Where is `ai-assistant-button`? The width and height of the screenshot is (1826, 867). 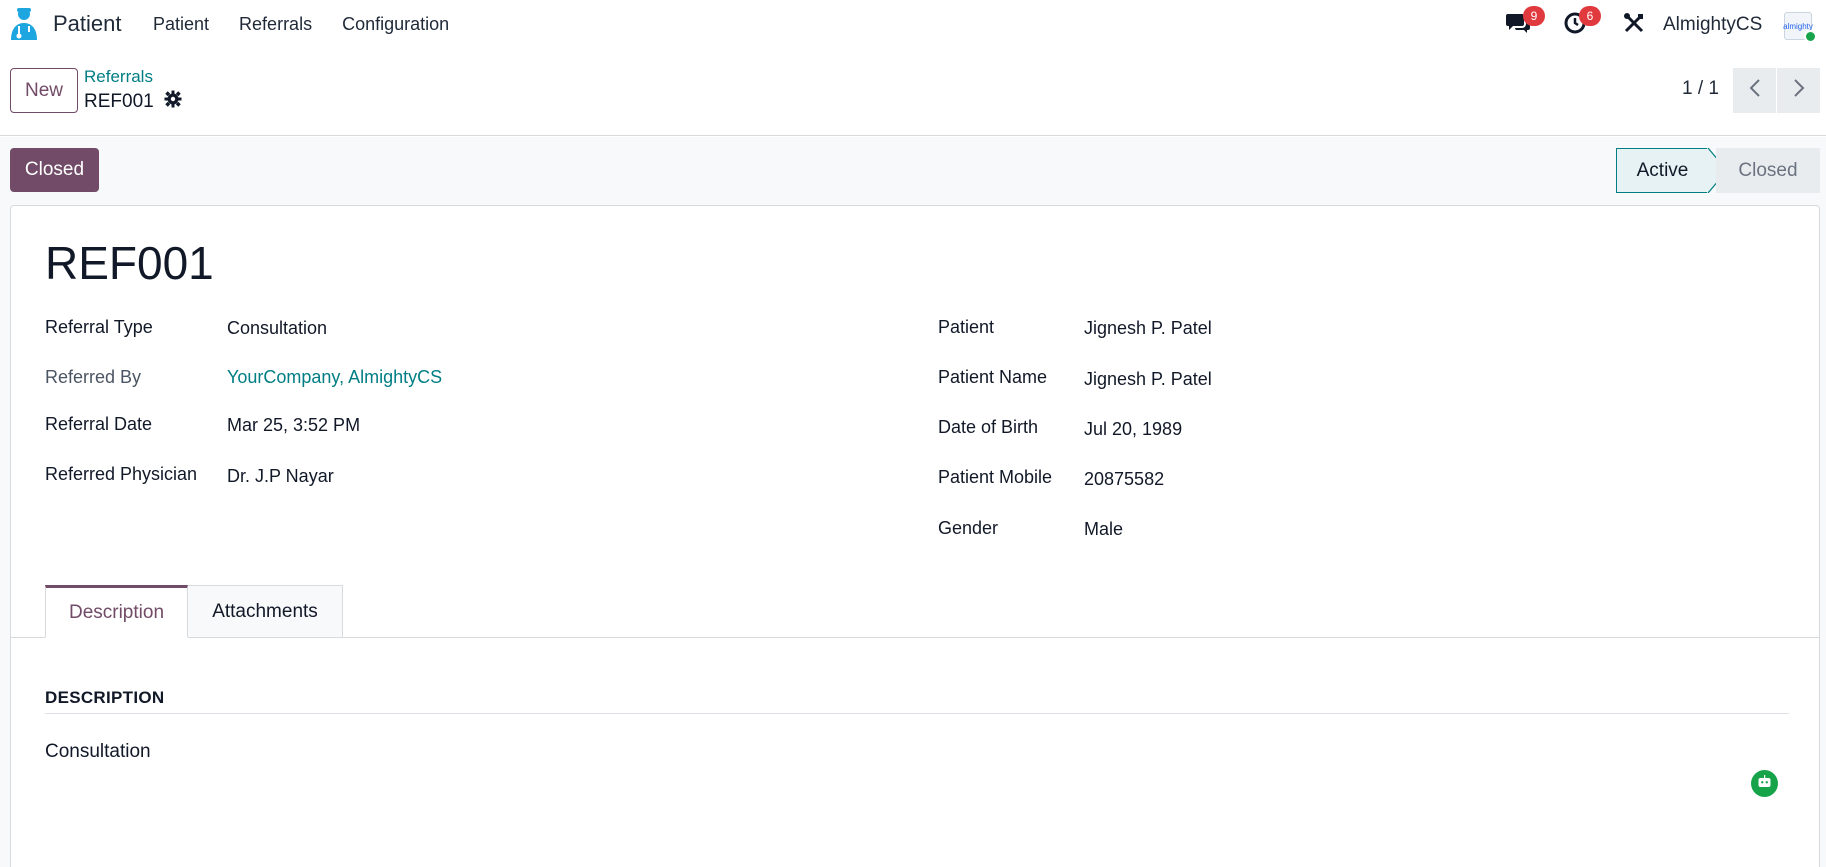 ai-assistant-button is located at coordinates (1764, 783).